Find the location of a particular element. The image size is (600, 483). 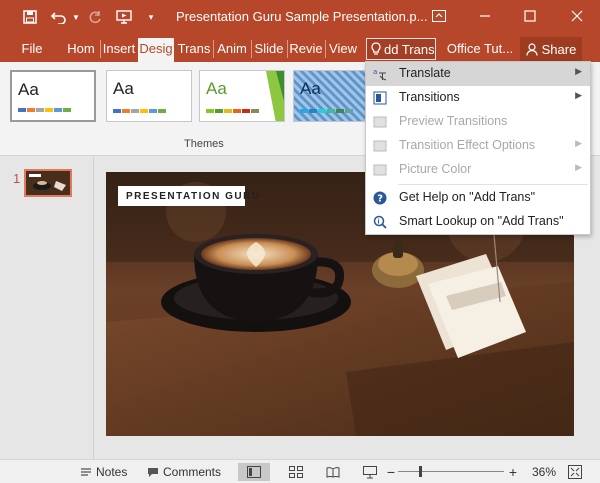

customize-toolbar-icon: ▾ is located at coordinates (151, 17).